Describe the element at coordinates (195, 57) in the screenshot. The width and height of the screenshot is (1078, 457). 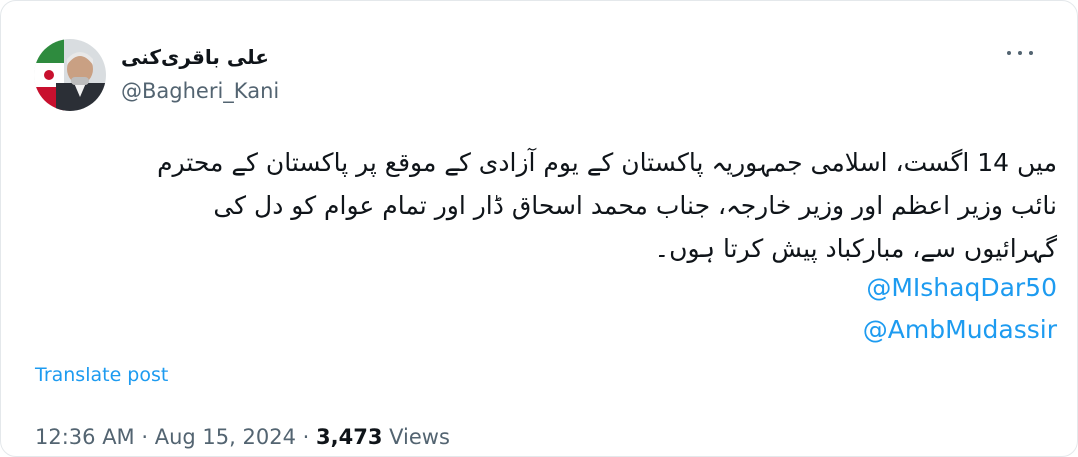
I see `author-display-name: علی باقری‌کنی` at that location.